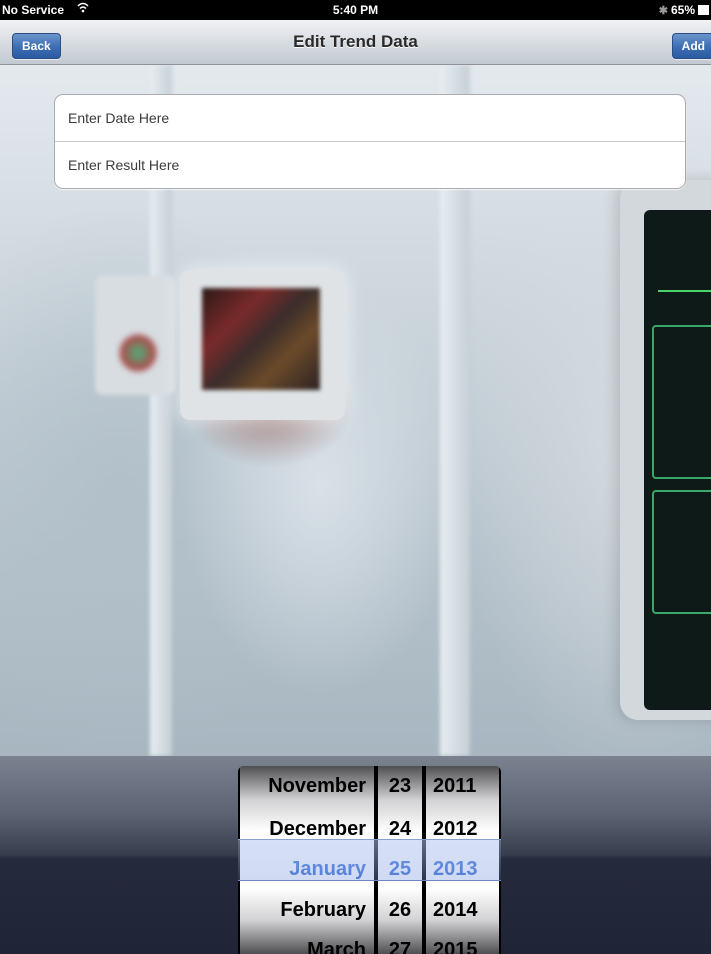 The width and height of the screenshot is (711, 954). I want to click on day-option: 26, so click(400, 910).